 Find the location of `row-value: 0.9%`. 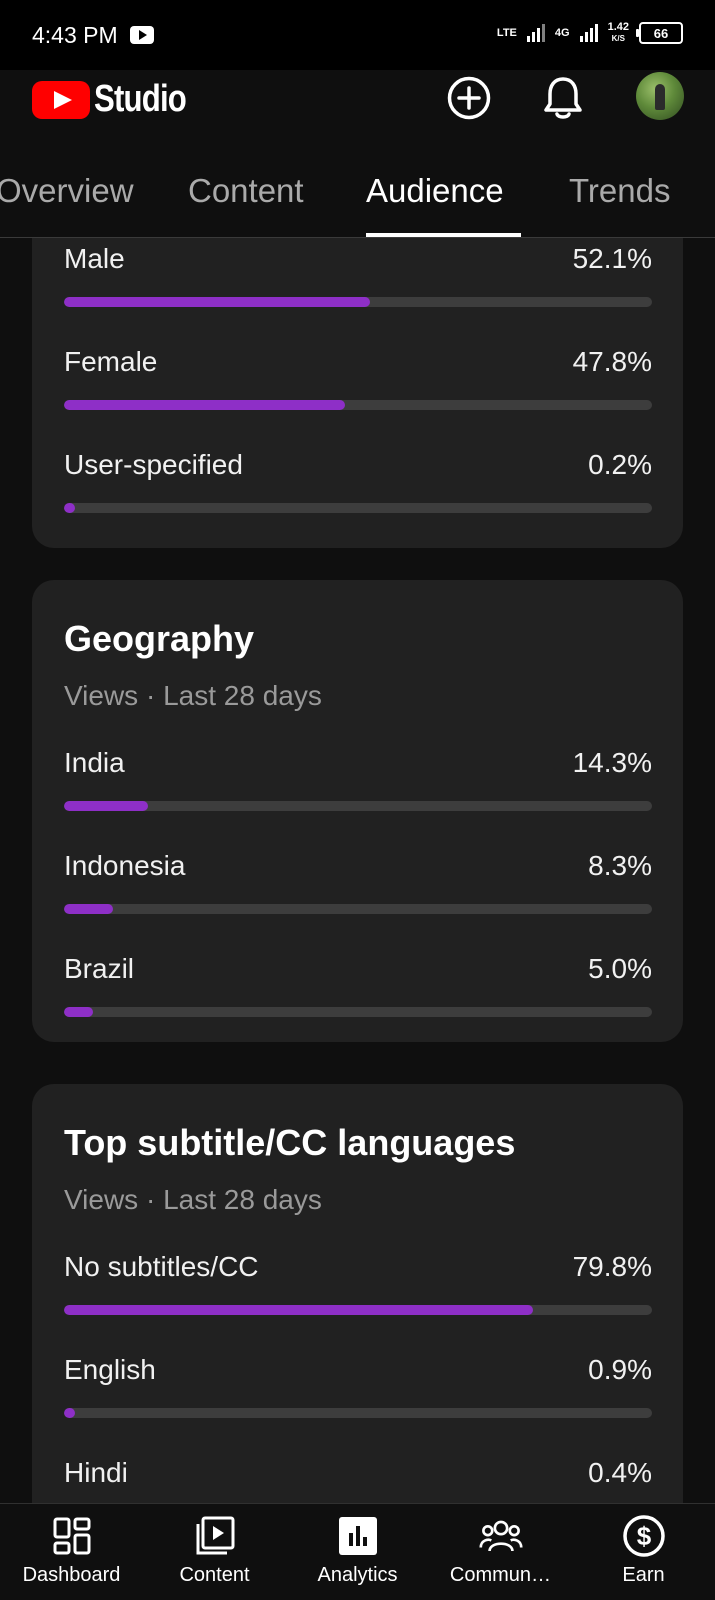

row-value: 0.9% is located at coordinates (620, 1369).